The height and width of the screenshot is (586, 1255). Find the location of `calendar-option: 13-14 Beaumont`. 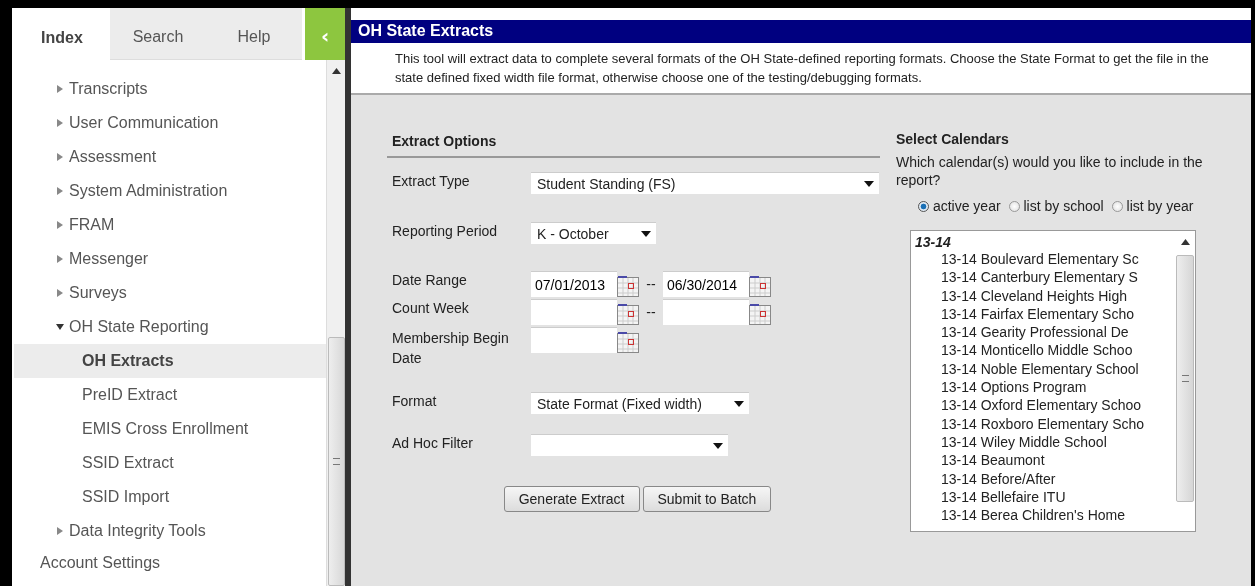

calendar-option: 13-14 Beaumont is located at coordinates (1045, 460).